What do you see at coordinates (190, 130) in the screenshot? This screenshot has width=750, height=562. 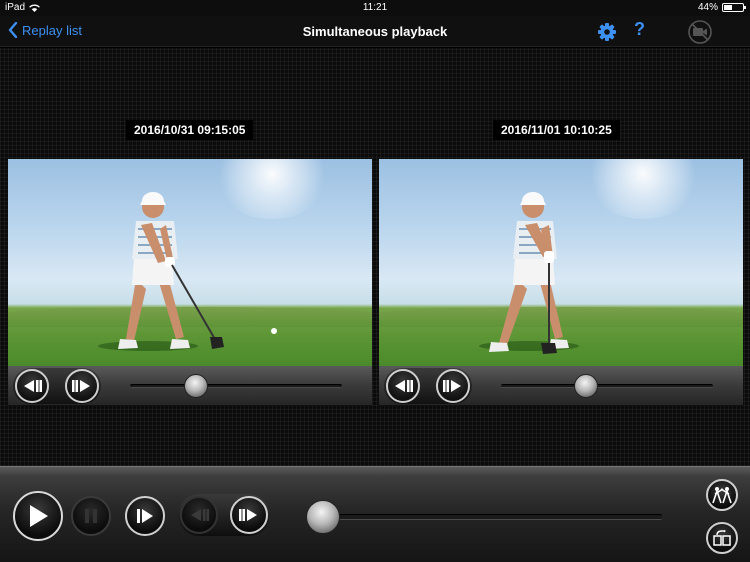 I see `left-timestamp: 2016/10/31 09:15:05` at bounding box center [190, 130].